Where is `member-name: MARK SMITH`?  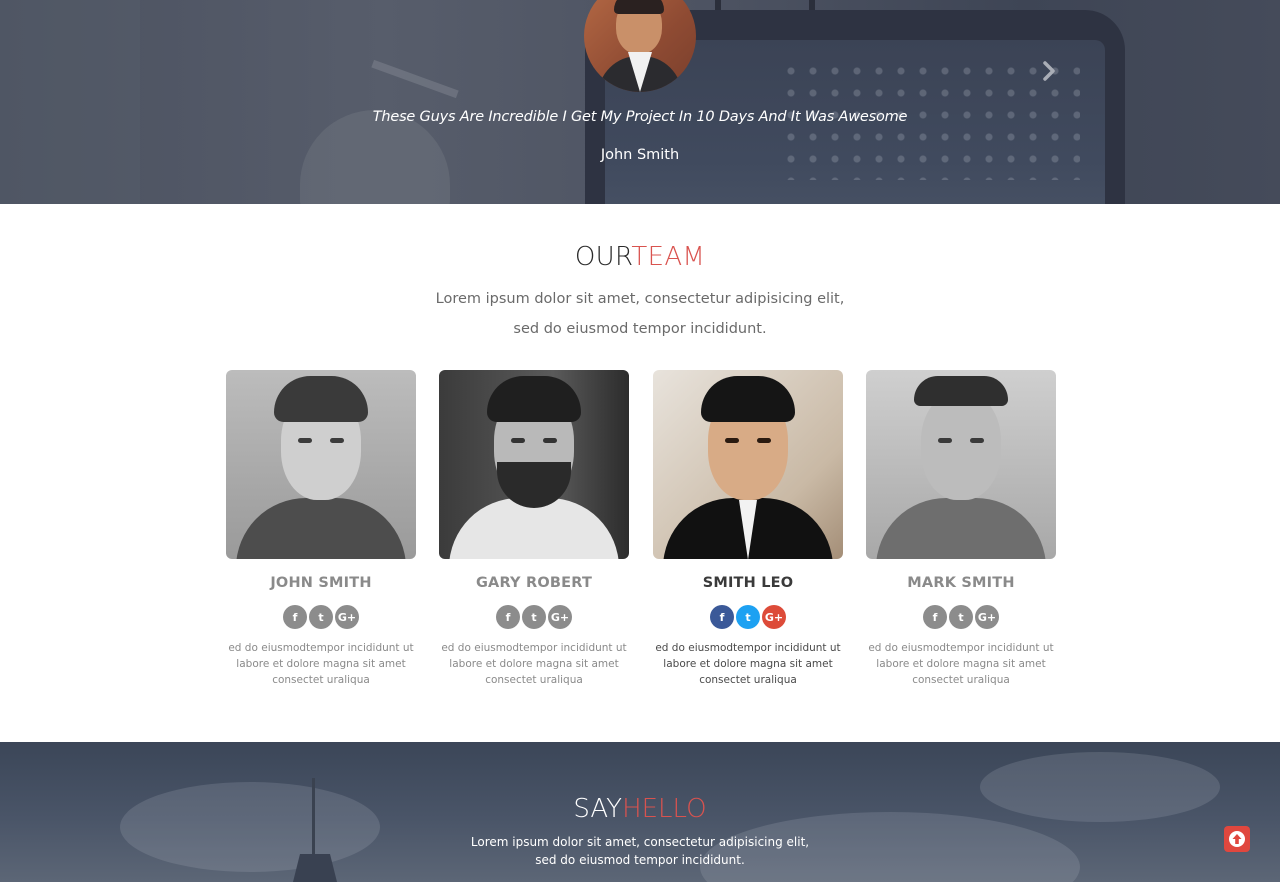 member-name: MARK SMITH is located at coordinates (961, 583).